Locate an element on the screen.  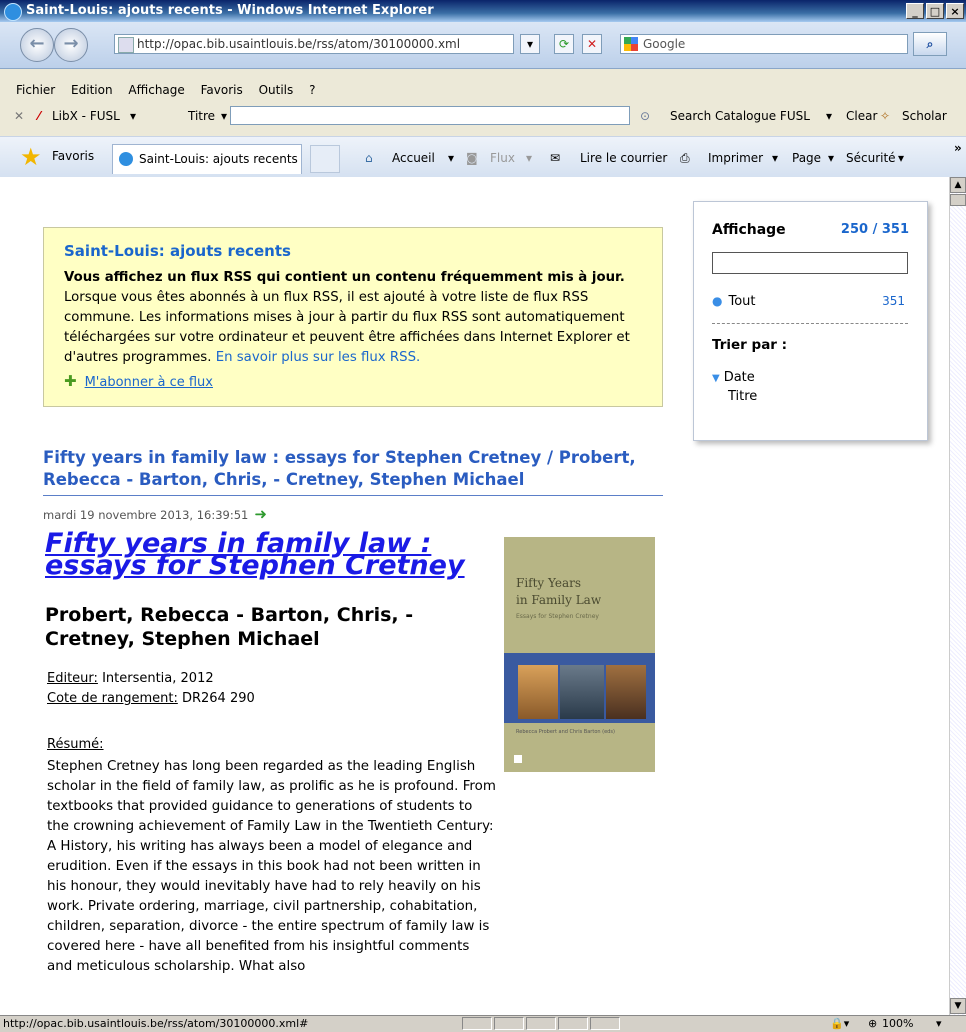
tab-active: Saint-Louis: ajouts recents is located at coordinates (207, 159).